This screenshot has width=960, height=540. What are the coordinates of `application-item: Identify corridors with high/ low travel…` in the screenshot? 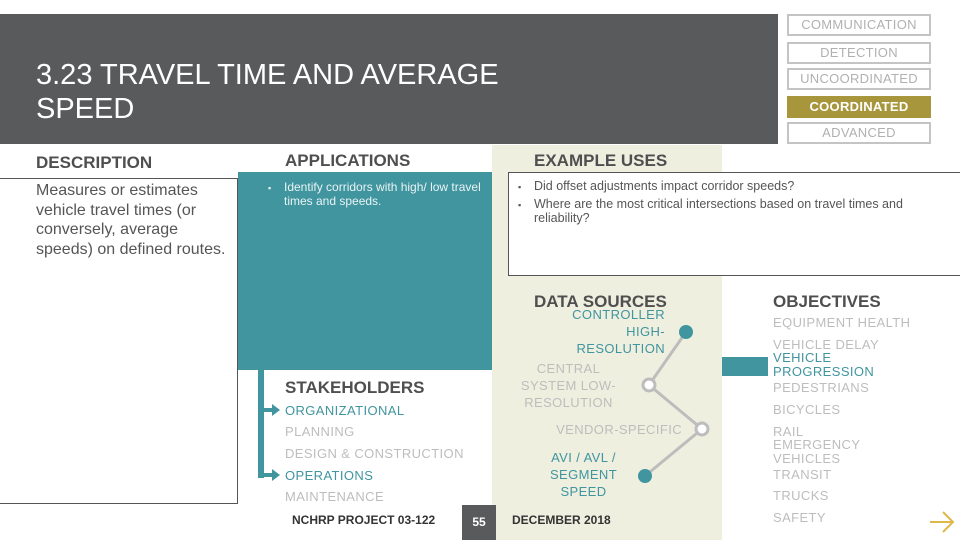 It's located at (375, 194).